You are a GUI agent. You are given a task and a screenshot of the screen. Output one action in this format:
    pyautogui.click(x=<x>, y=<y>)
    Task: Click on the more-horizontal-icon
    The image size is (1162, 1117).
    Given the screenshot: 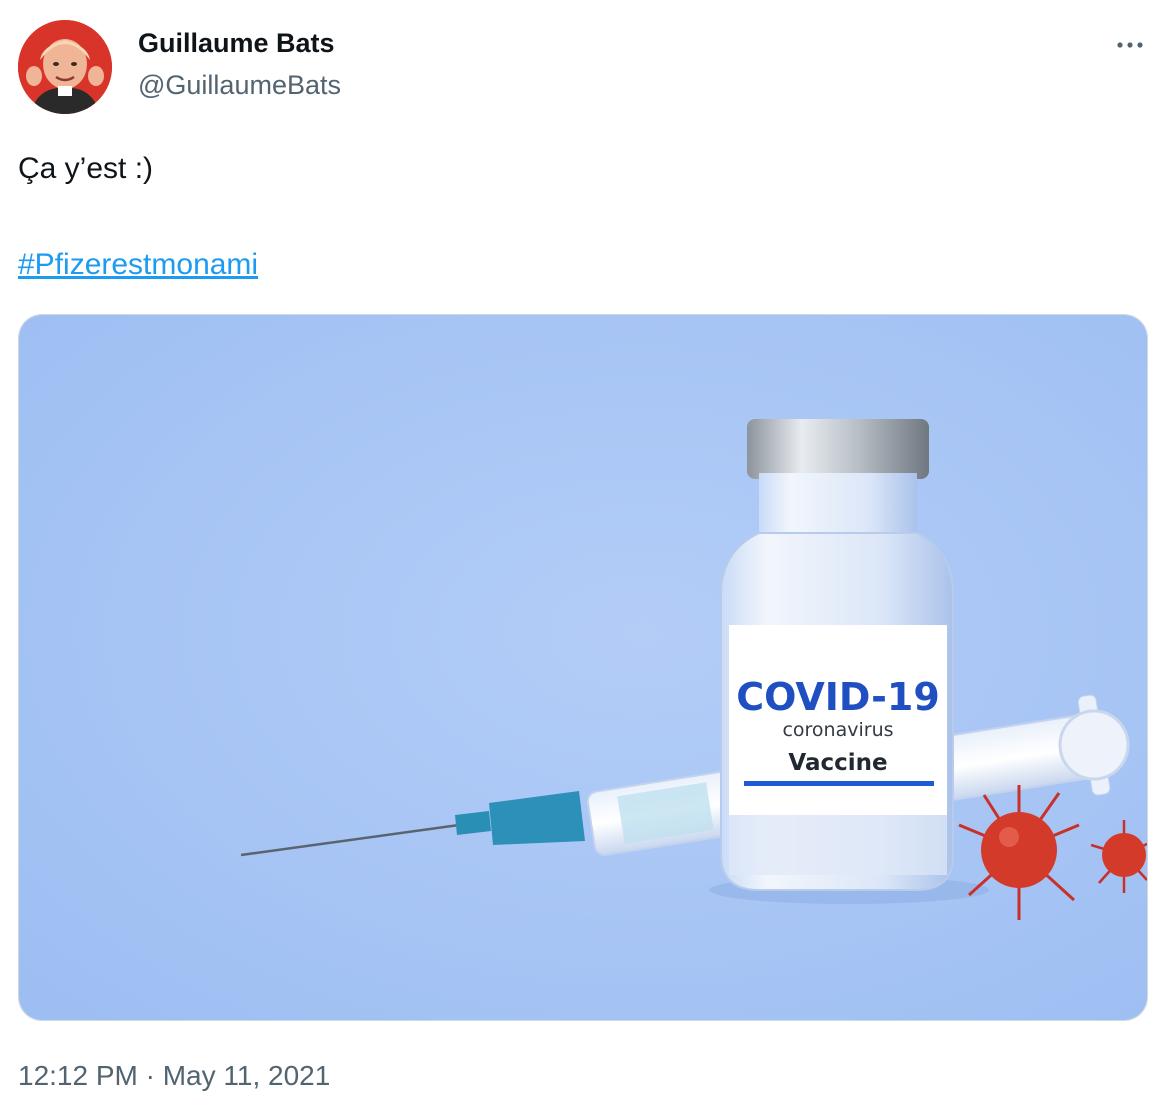 What is the action you would take?
    pyautogui.click(x=1130, y=45)
    